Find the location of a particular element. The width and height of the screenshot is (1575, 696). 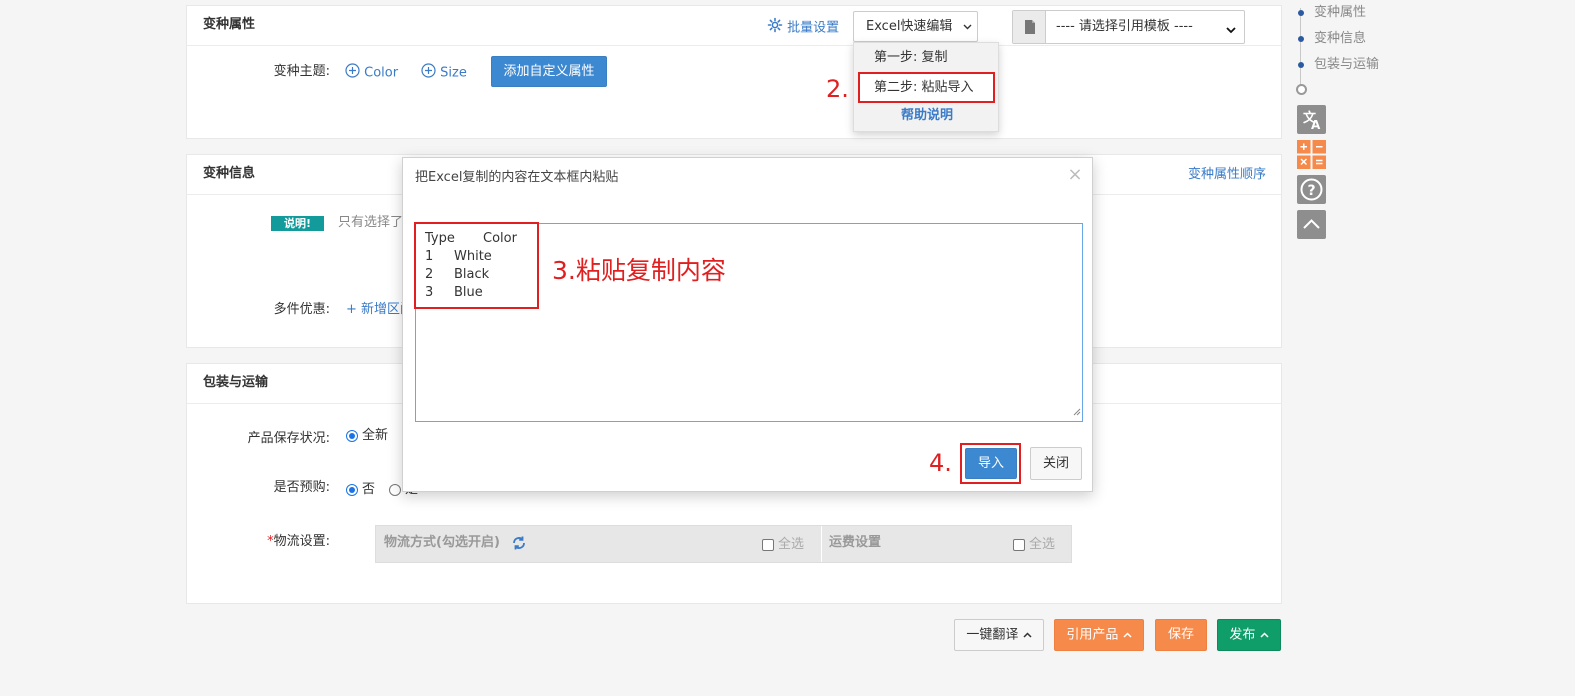

preorder-no-radio is located at coordinates (352, 490).